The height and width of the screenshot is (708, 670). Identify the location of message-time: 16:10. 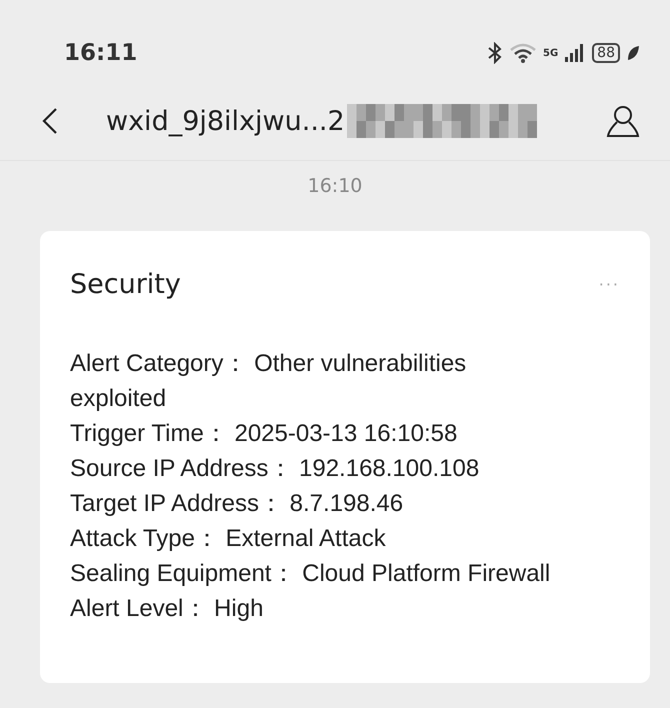
(335, 186).